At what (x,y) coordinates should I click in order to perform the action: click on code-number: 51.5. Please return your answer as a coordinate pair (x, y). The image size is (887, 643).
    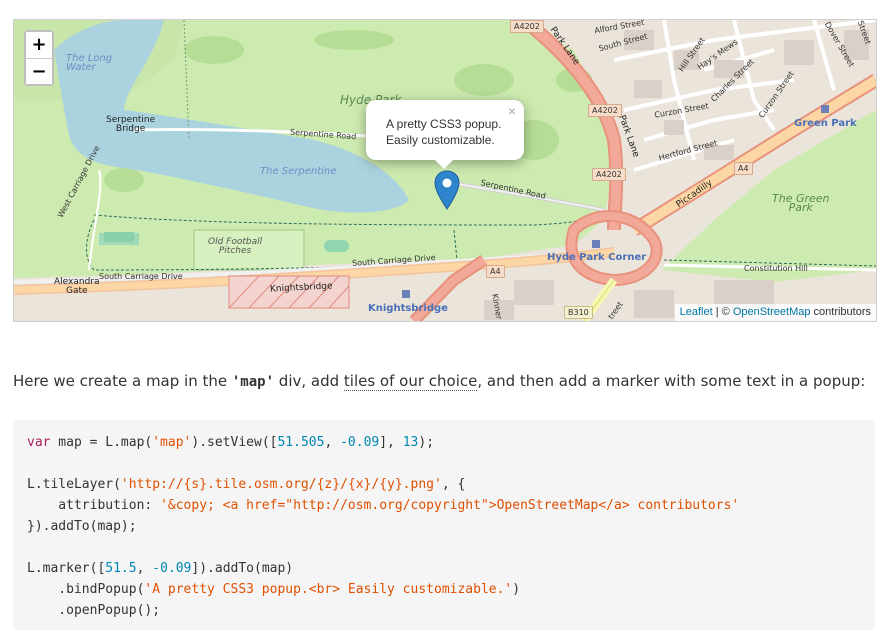
    Looking at the image, I should click on (121, 568).